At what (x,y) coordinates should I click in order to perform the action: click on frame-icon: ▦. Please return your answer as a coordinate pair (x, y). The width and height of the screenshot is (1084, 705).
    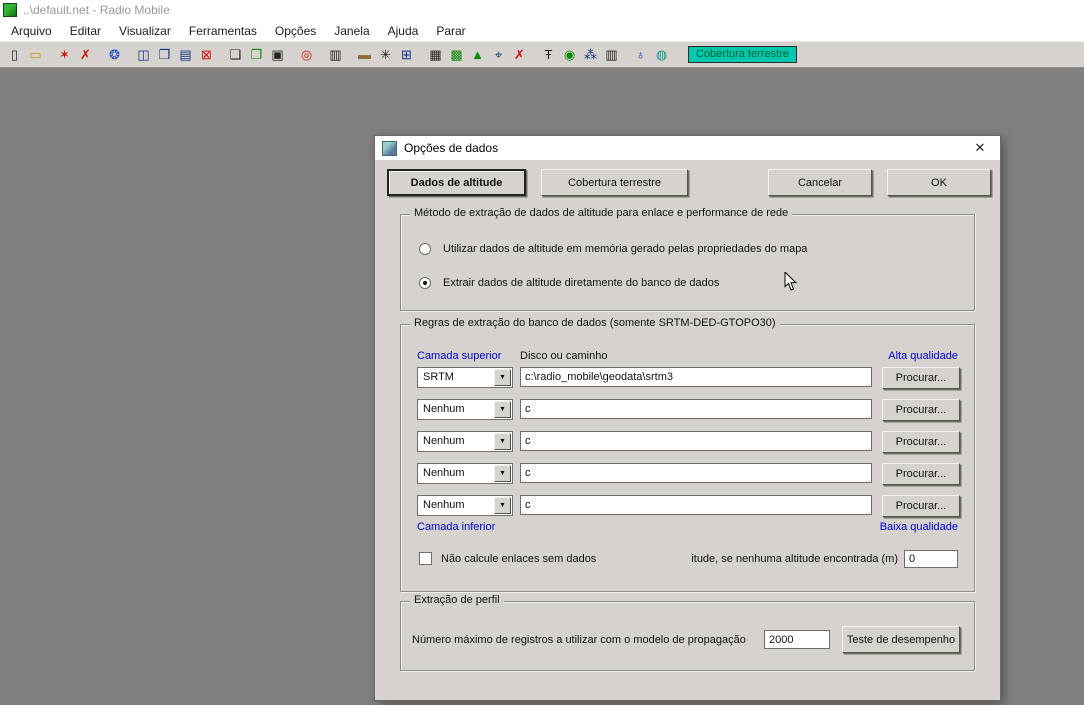
    Looking at the image, I should click on (435, 55).